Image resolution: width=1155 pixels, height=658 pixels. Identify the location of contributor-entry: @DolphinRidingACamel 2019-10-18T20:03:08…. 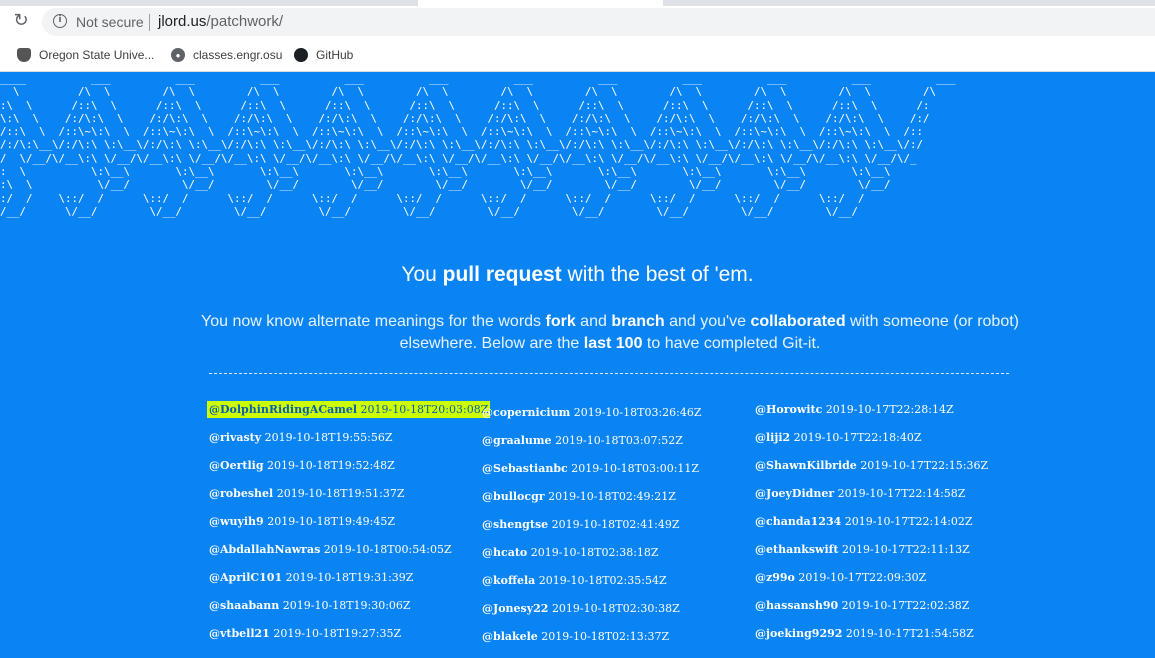
(349, 416).